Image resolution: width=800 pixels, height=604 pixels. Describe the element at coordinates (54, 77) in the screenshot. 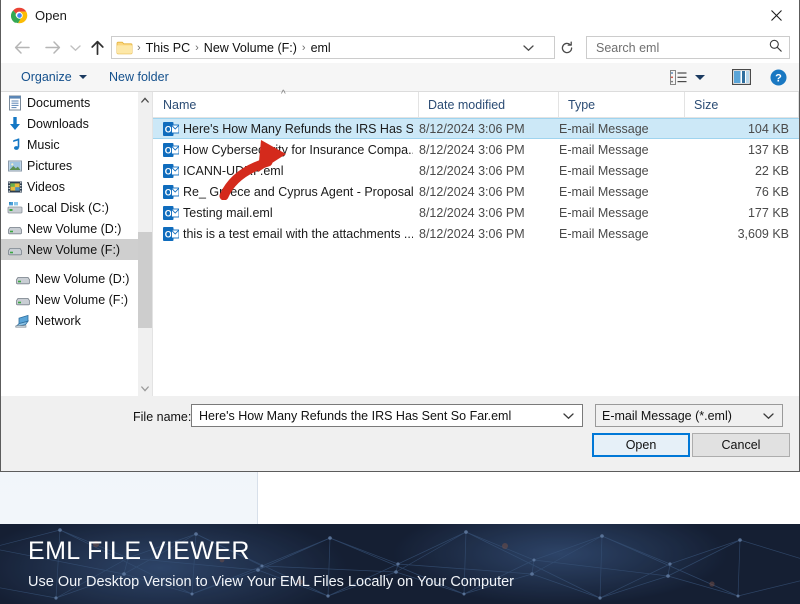

I see `organize-button: Organize` at that location.